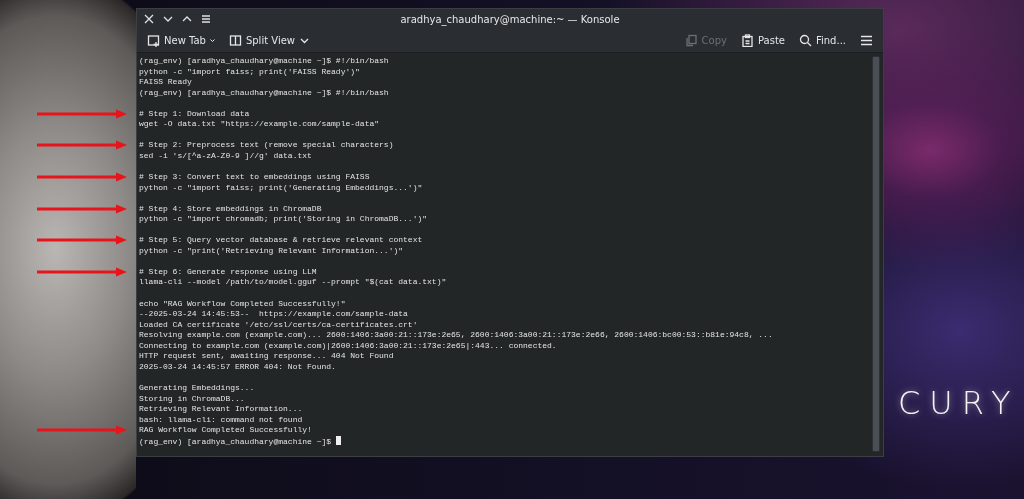 Image resolution: width=1024 pixels, height=499 pixels. I want to click on terminal-line: Loaded CA certificate '/etc/ssl/certs/ca-certificates.crt', so click(278, 324).